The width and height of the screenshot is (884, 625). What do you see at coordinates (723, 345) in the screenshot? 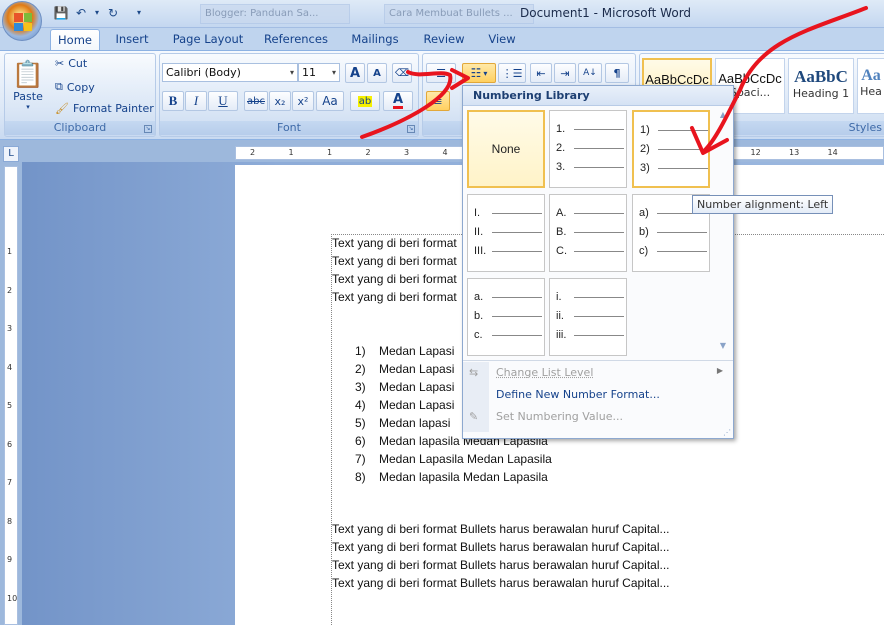
I see `scroll-down-icon: ▼` at bounding box center [723, 345].